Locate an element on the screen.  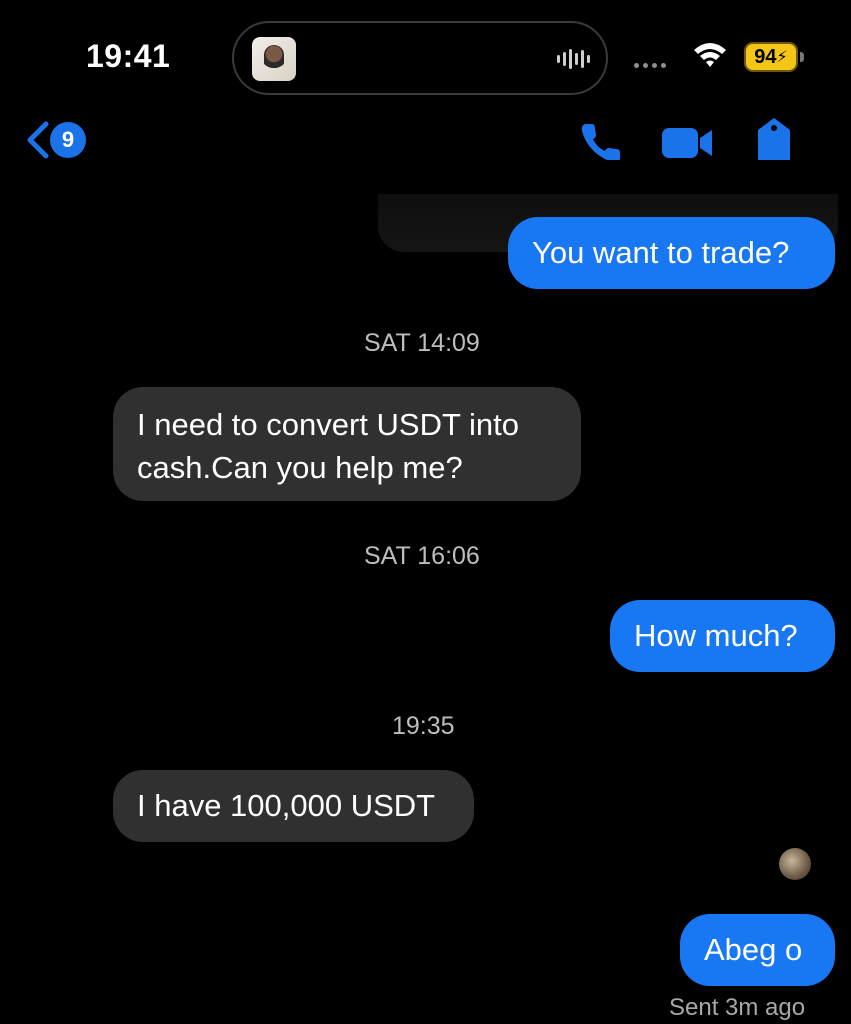
back-button: 9 is located at coordinates (55, 140).